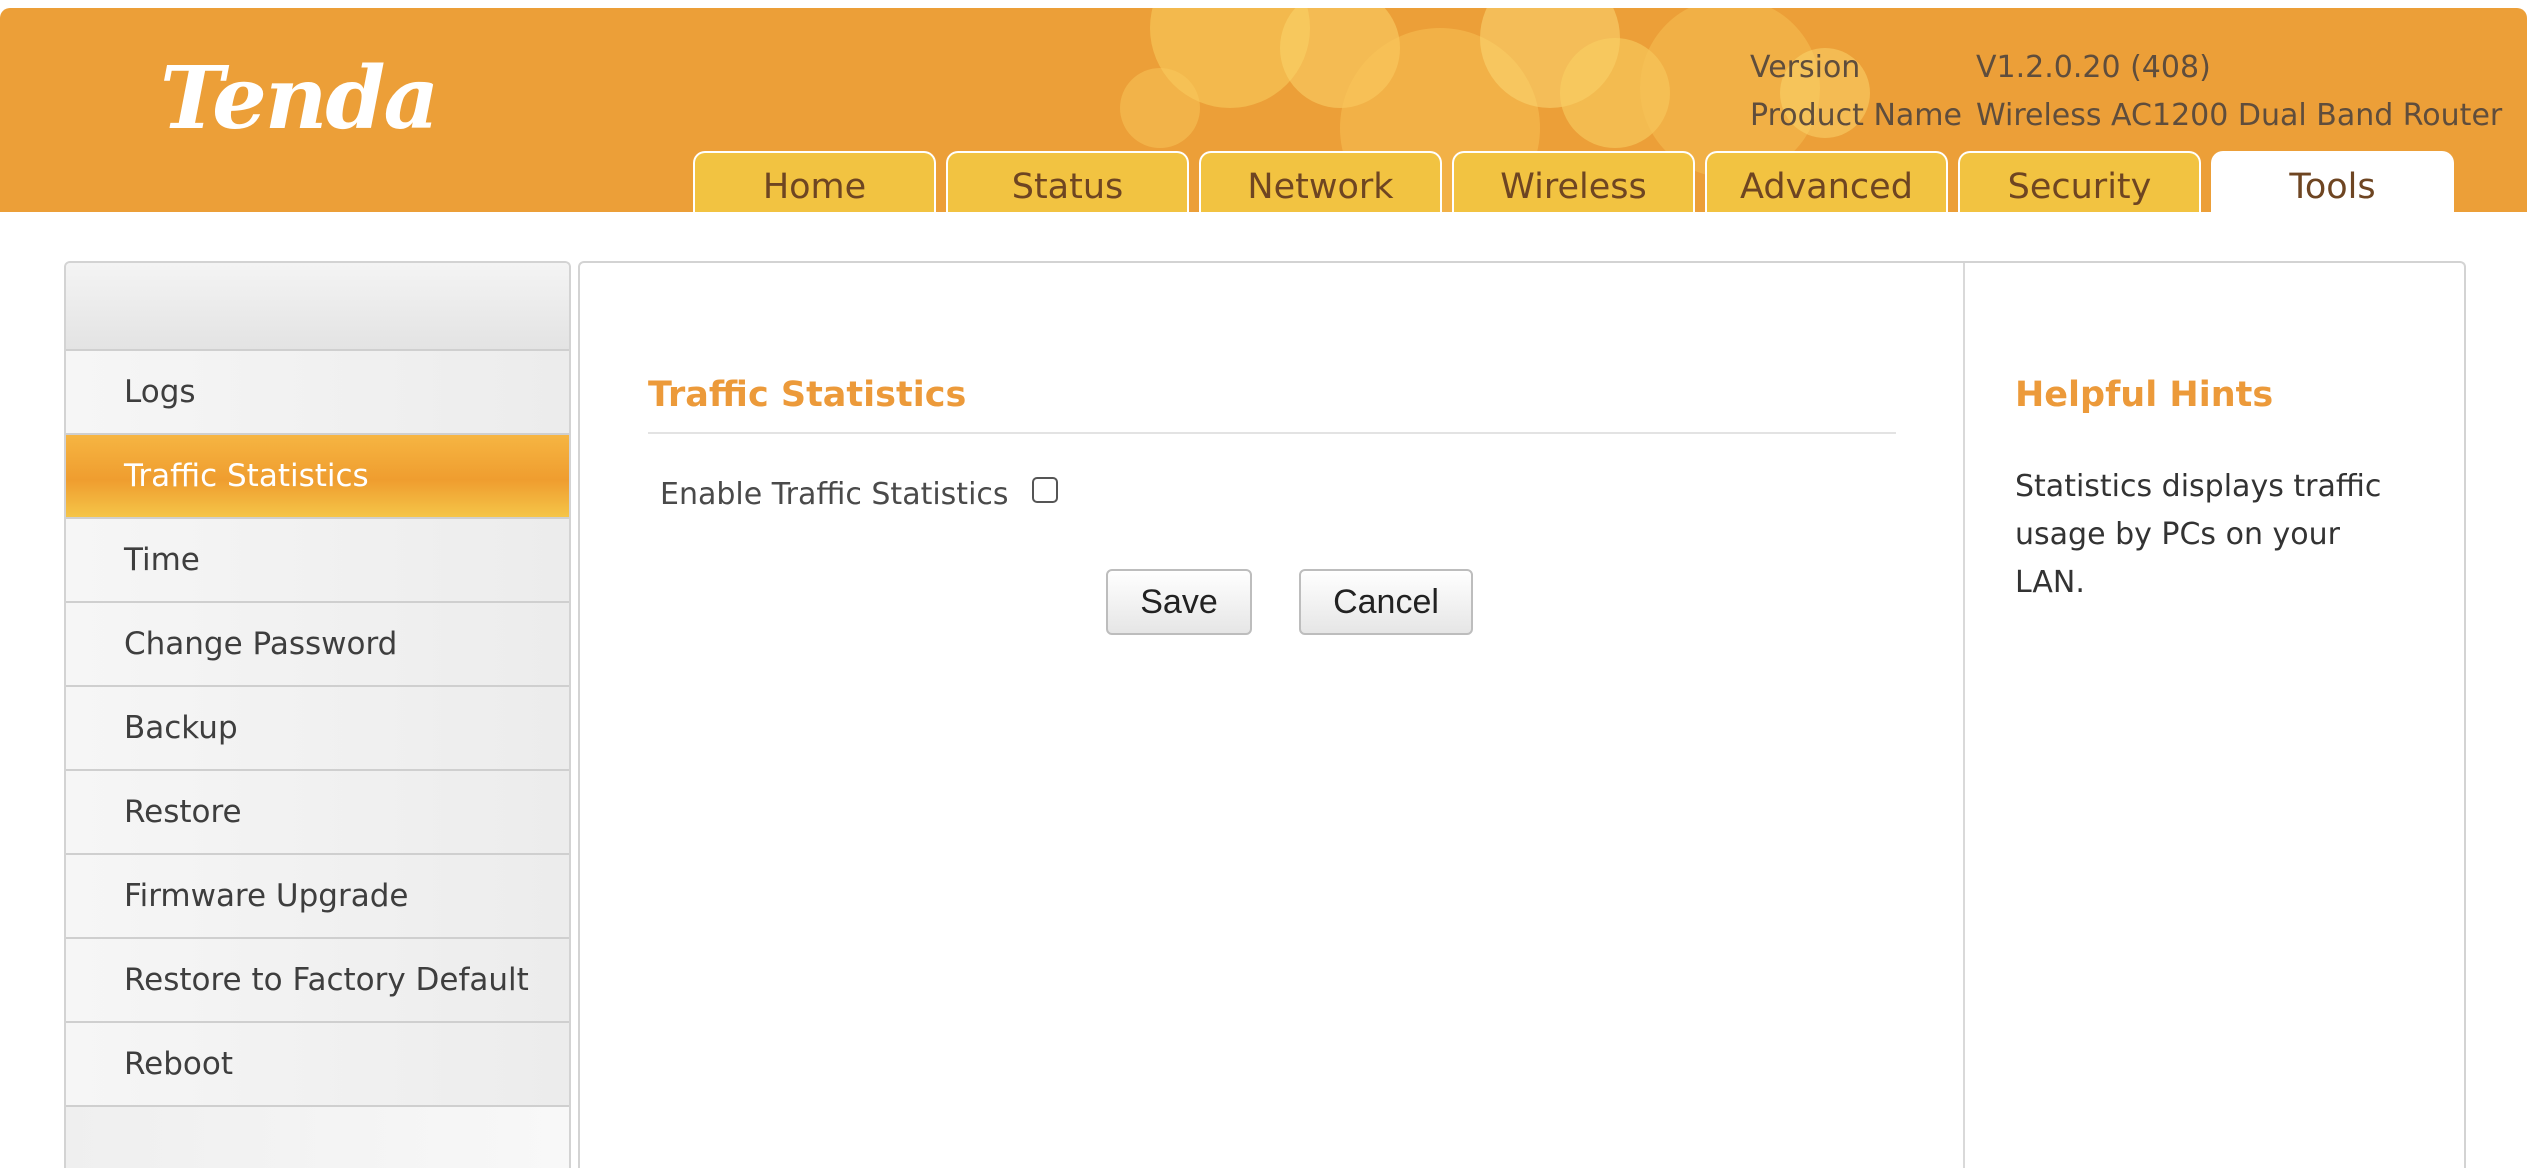 The image size is (2527, 1168). Describe the element at coordinates (2332, 181) in the screenshot. I see `tab-tools: Tools` at that location.